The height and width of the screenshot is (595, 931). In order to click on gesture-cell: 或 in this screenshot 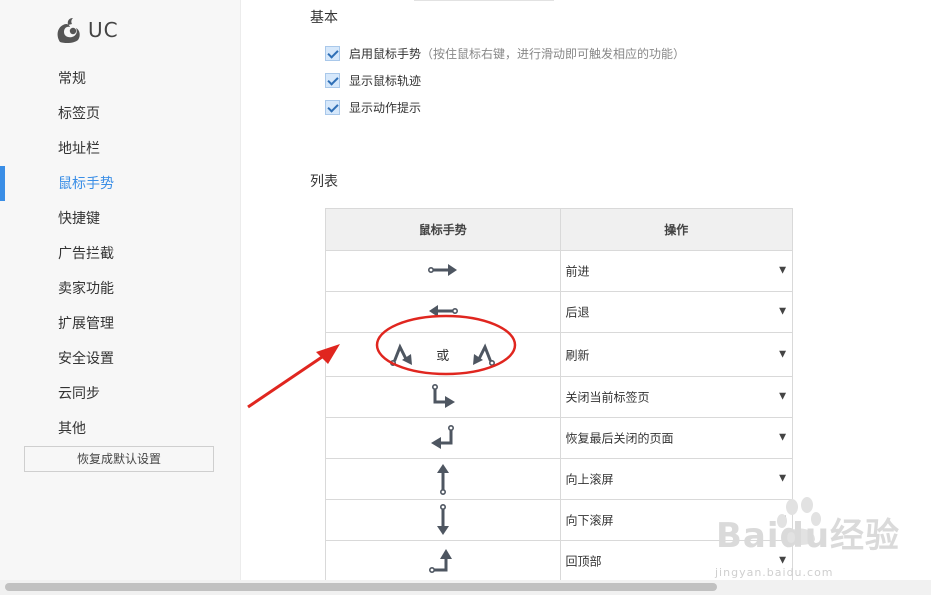, I will do `click(443, 354)`.